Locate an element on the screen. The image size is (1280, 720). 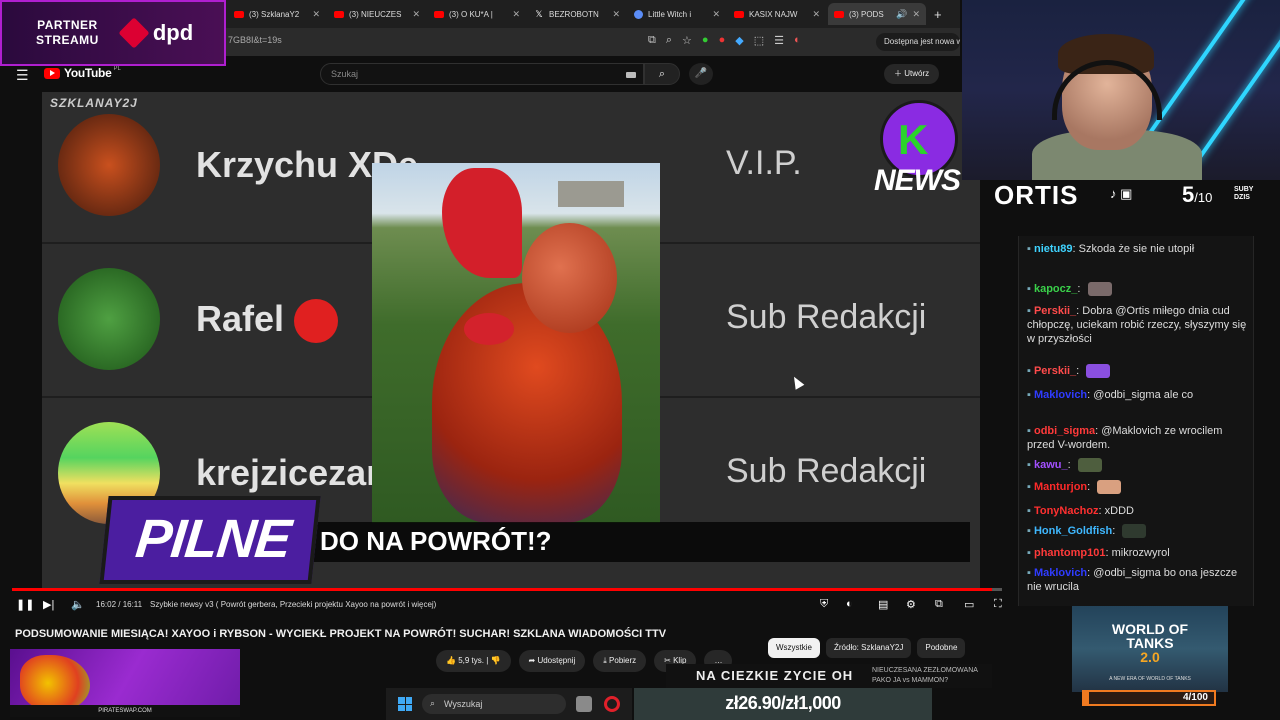
goal-fill is located at coordinates (1087, 698).